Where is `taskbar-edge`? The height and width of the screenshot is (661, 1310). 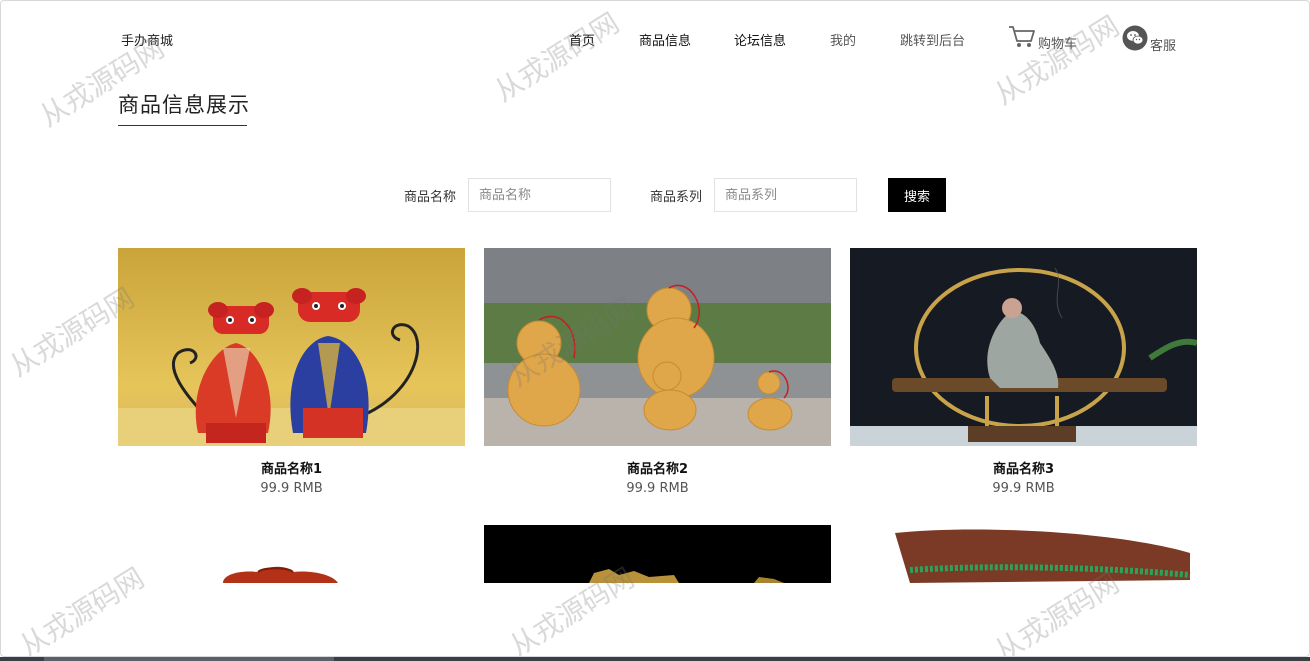
taskbar-edge is located at coordinates (655, 659).